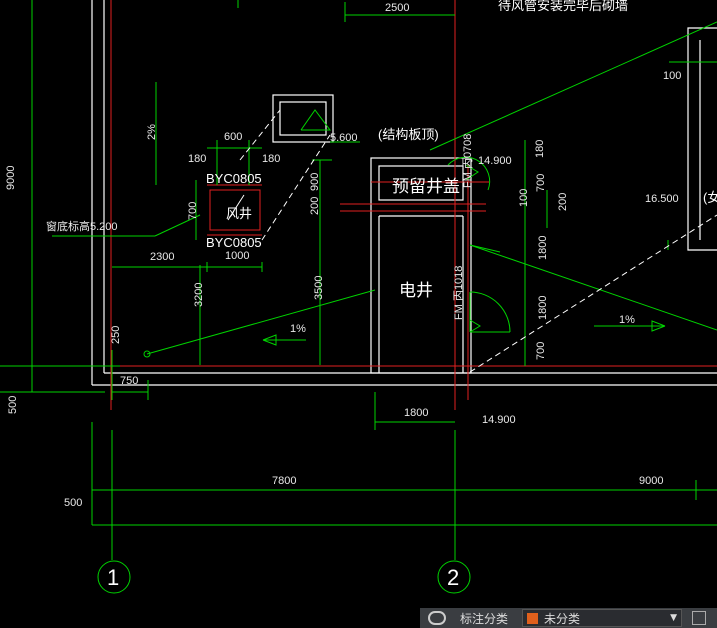 Image resolution: width=717 pixels, height=628 pixels. Describe the element at coordinates (543, 248) in the screenshot. I see `dim-1800a: 1800` at that location.